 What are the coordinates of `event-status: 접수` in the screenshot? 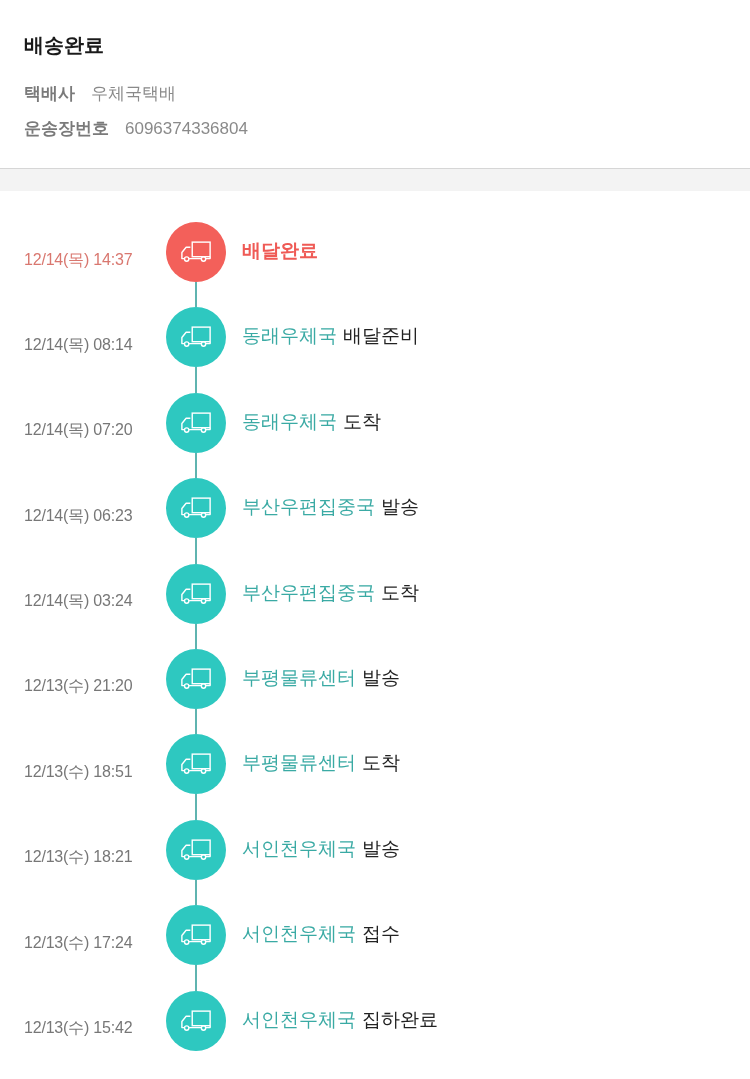 It's located at (381, 934).